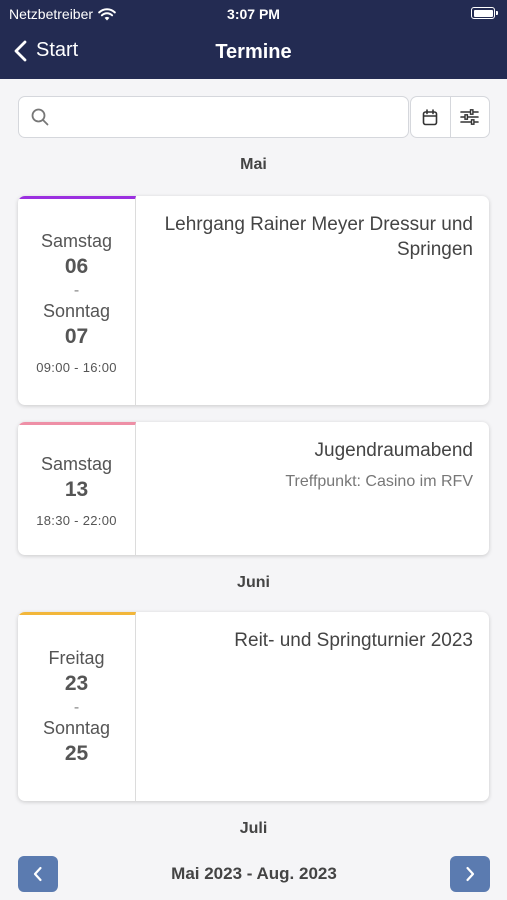  I want to click on event-date-column: Samstag 13 18:30 - 22:00, so click(77, 488).